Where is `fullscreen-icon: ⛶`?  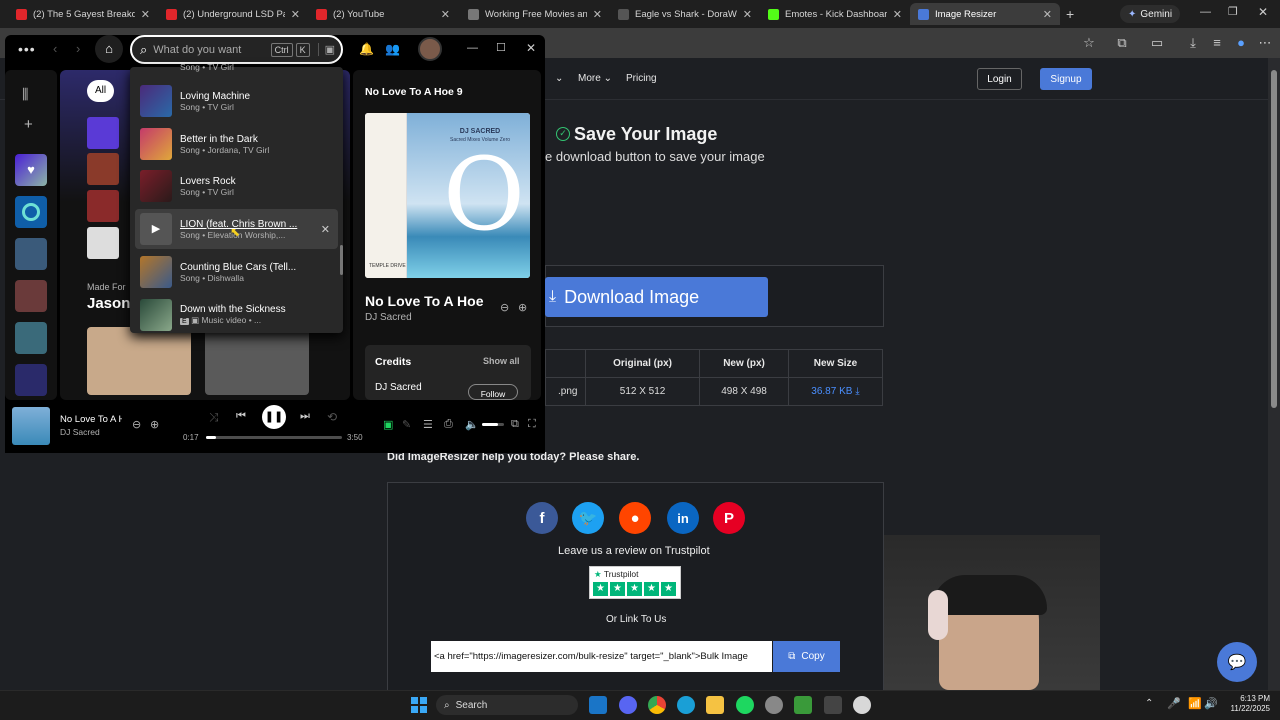
fullscreen-icon: ⛶ is located at coordinates (532, 424).